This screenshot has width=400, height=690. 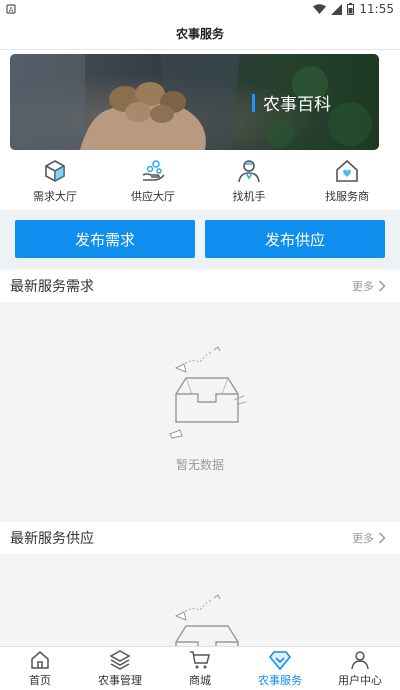 I want to click on tab-label: 用户中心, so click(x=360, y=680).